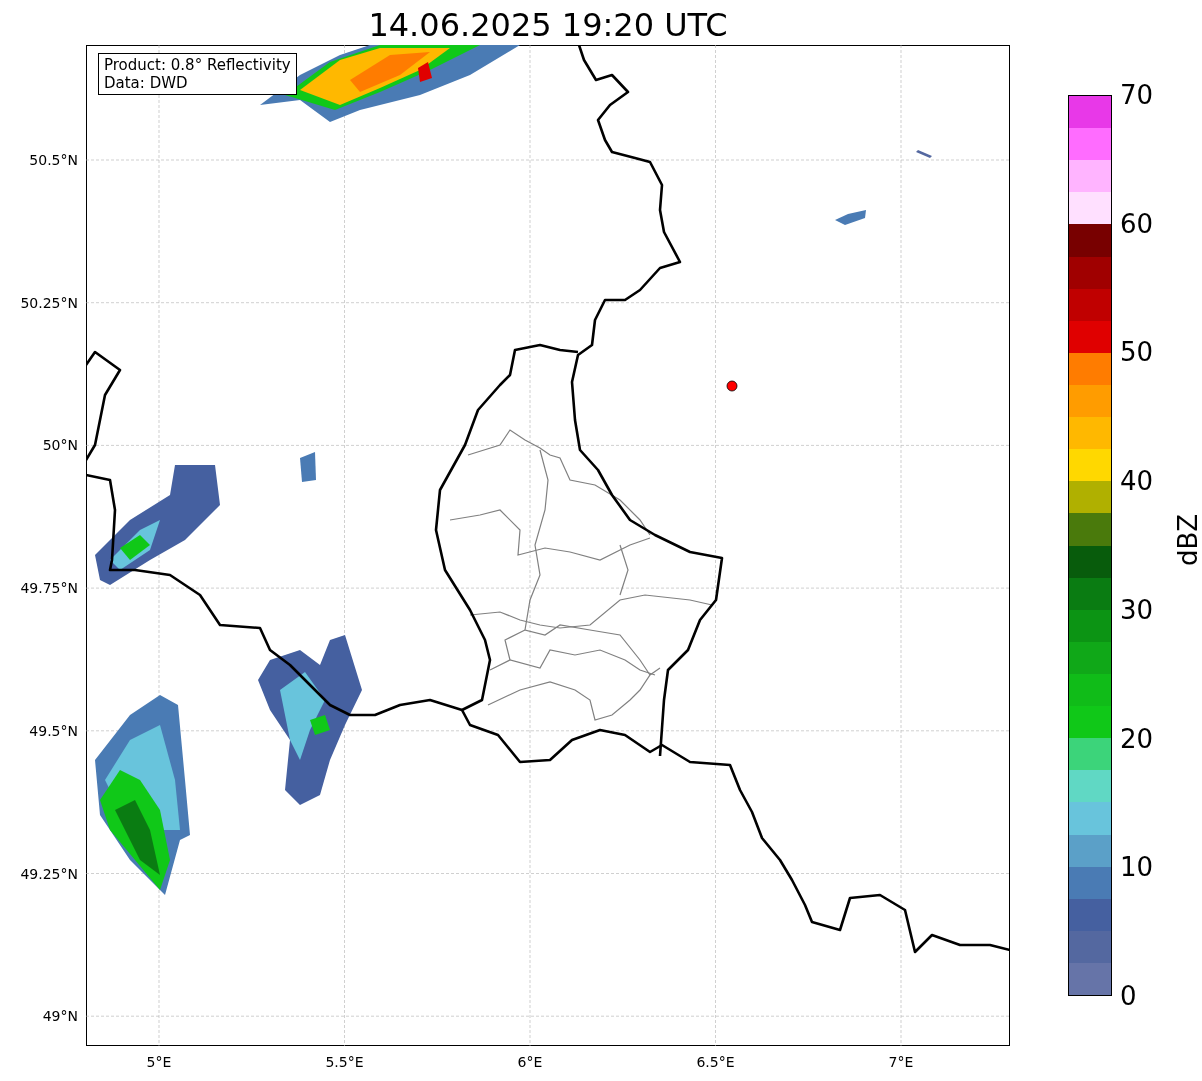 The width and height of the screenshot is (1202, 1081). Describe the element at coordinates (49, 873) in the screenshot. I see `axis-tick-label: 49.25°N` at that location.